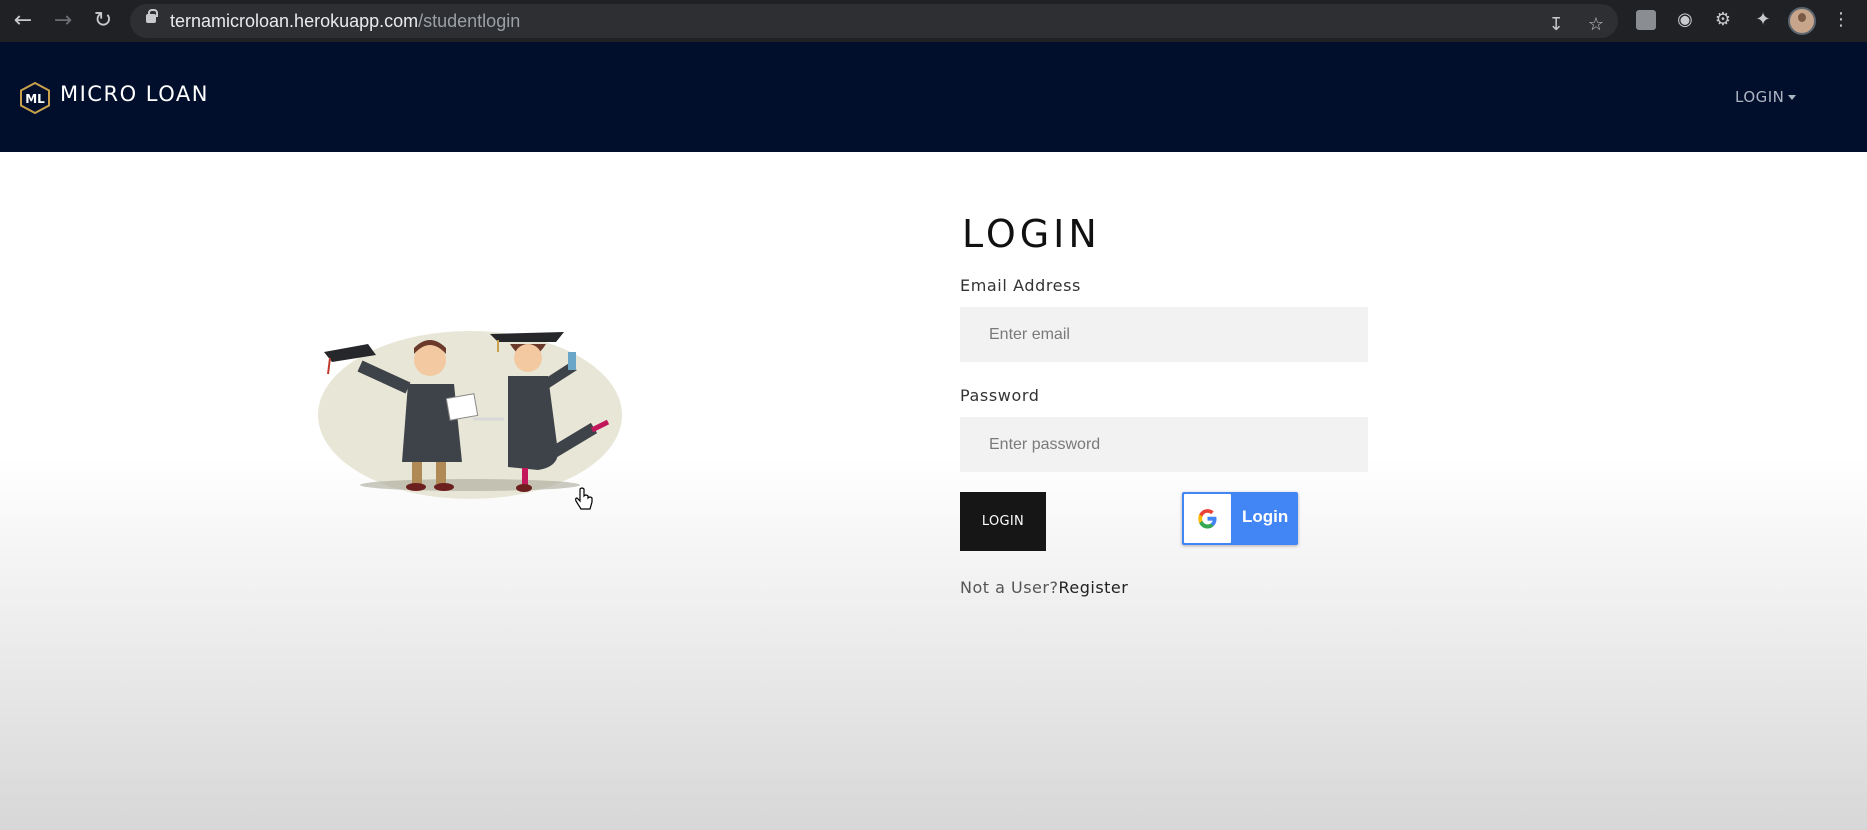 The width and height of the screenshot is (1867, 830). I want to click on email-field, so click(1164, 334).